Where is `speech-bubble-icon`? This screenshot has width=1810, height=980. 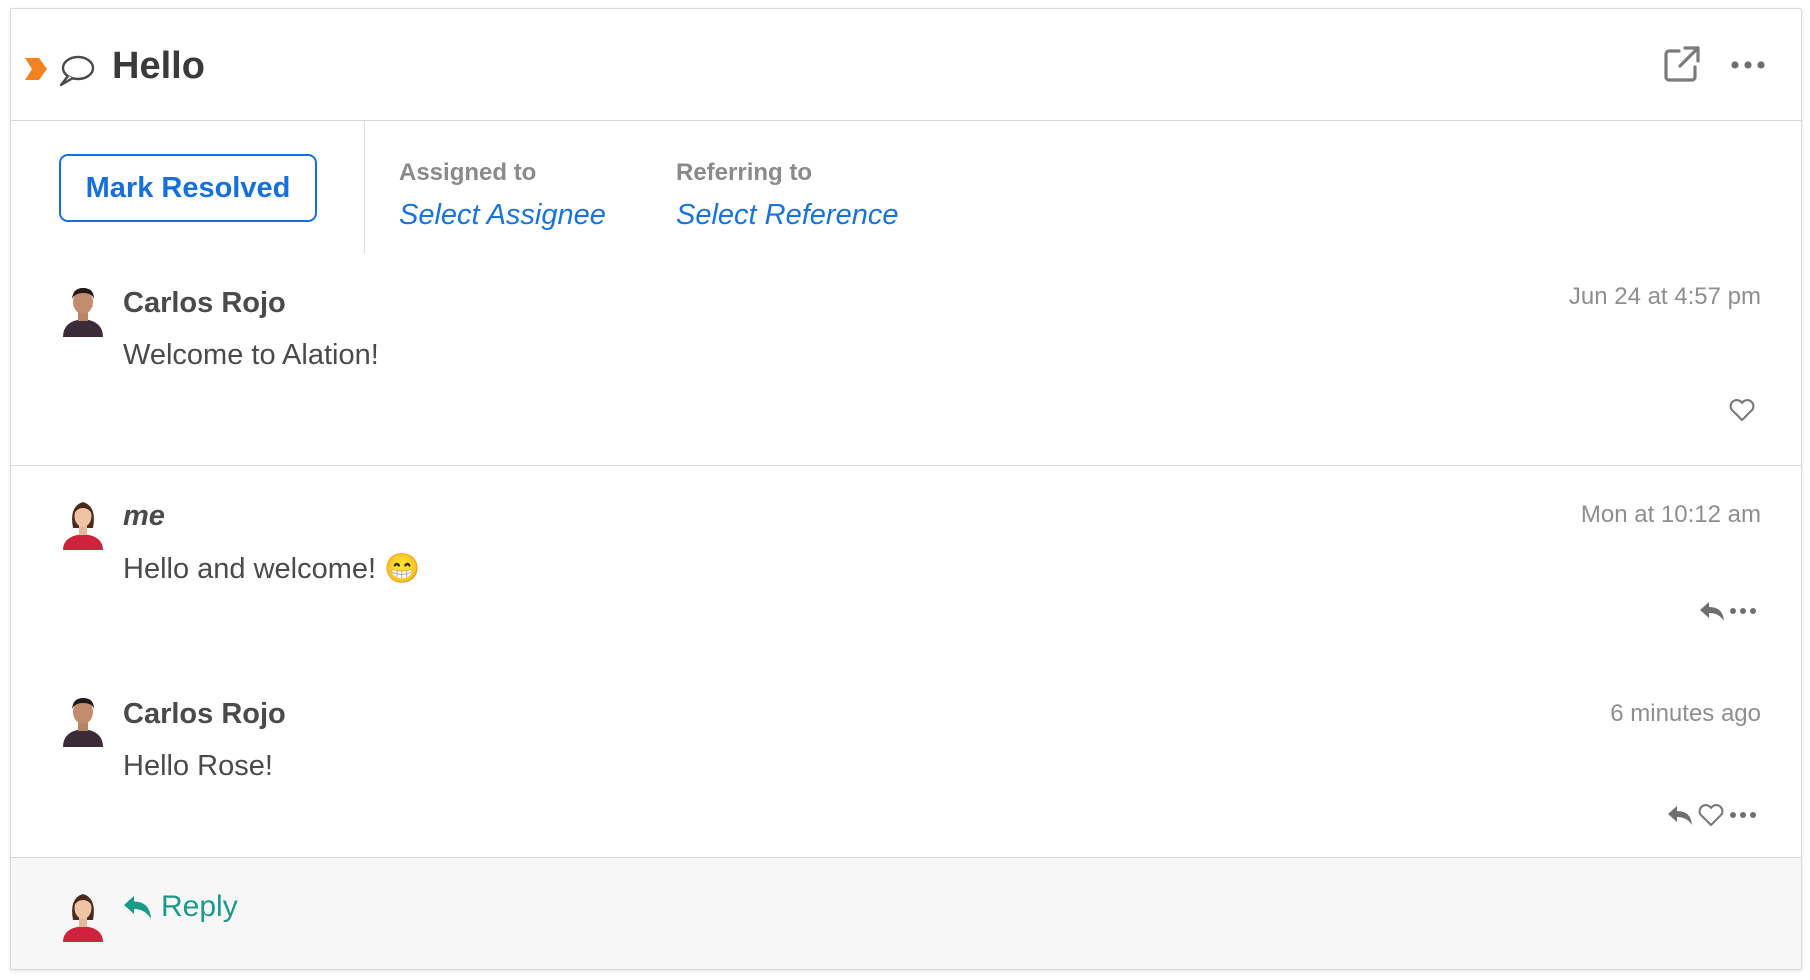
speech-bubble-icon is located at coordinates (77, 71).